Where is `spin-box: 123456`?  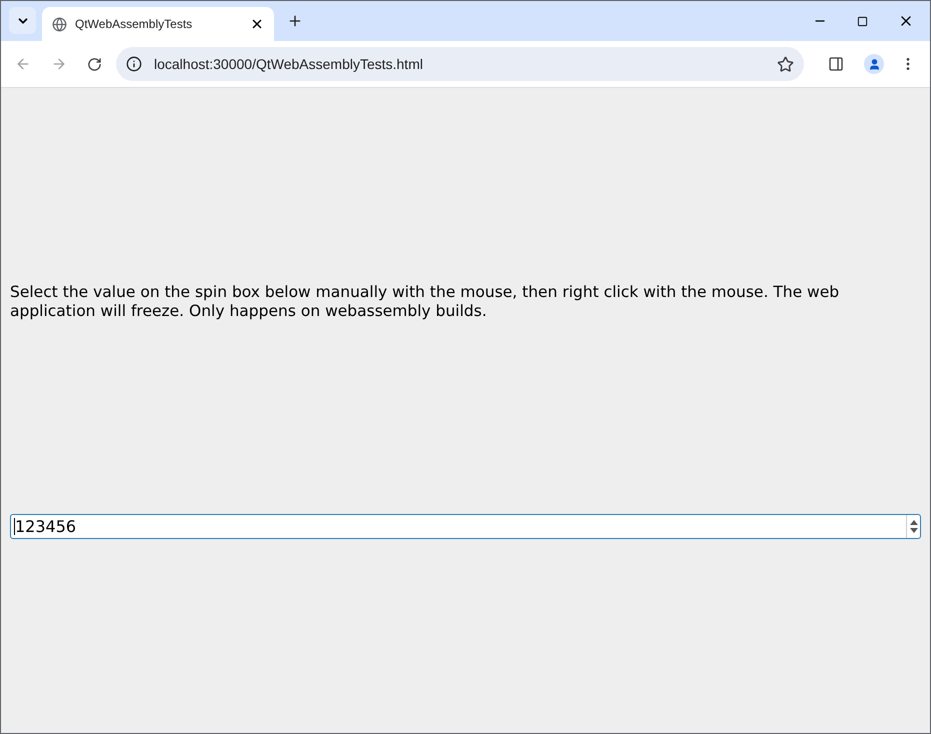
spin-box: 123456 is located at coordinates (465, 526).